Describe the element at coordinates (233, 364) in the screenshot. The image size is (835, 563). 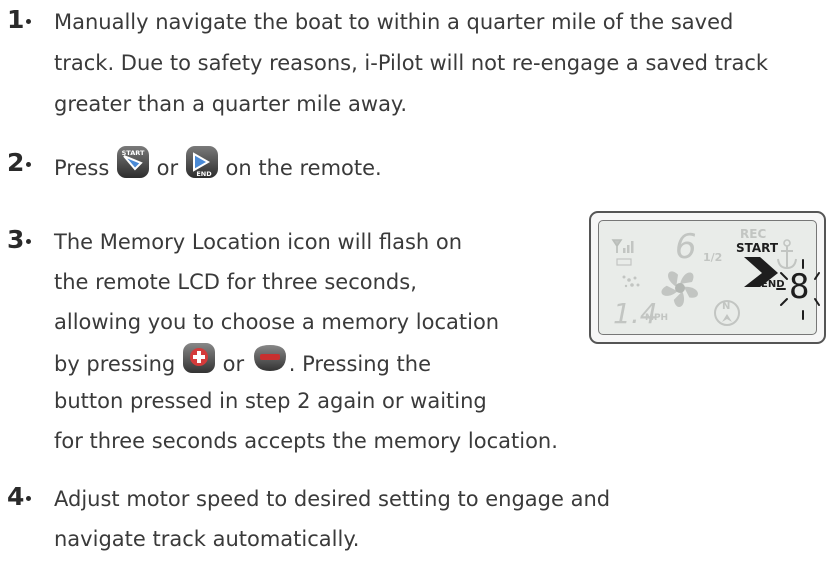
I see `step-3-or-text: or` at that location.